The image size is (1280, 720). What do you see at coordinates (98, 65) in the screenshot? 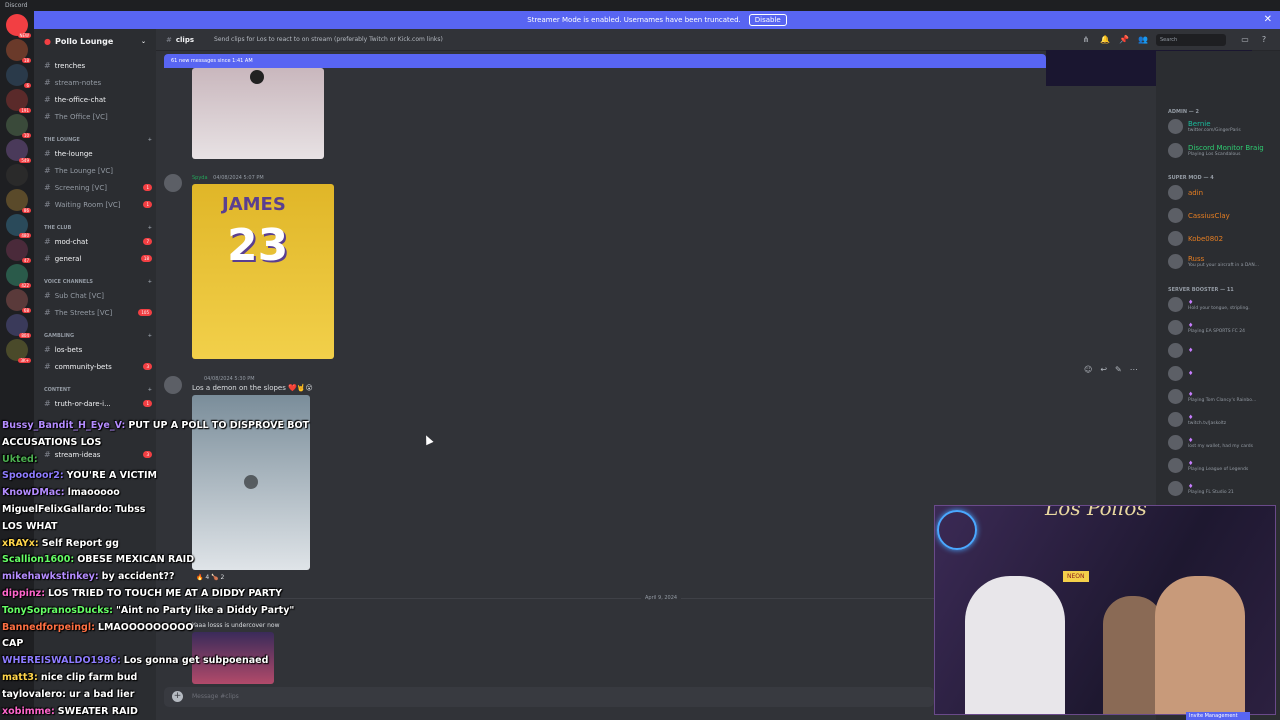
I see `sidebar-channel: # trenches` at bounding box center [98, 65].